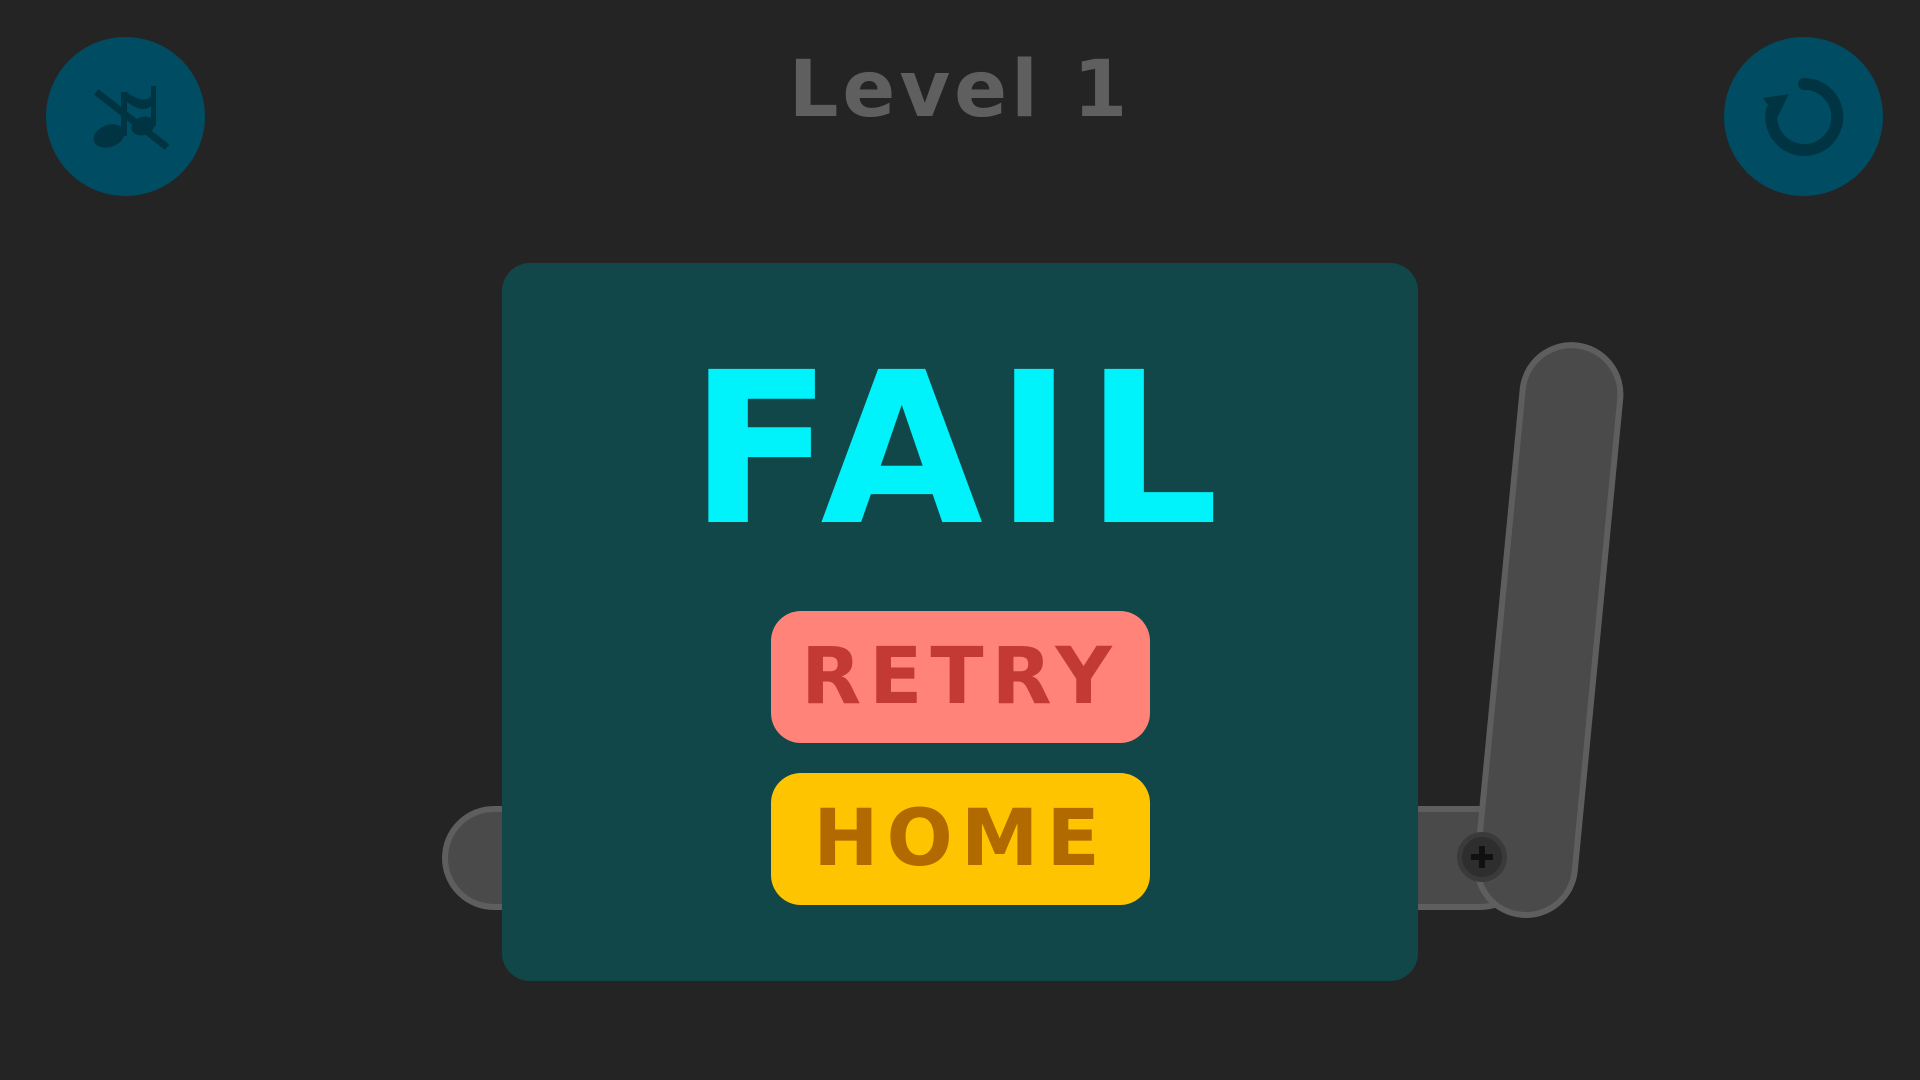 The width and height of the screenshot is (1920, 1080). I want to click on pivot-screw-icon, so click(1482, 857).